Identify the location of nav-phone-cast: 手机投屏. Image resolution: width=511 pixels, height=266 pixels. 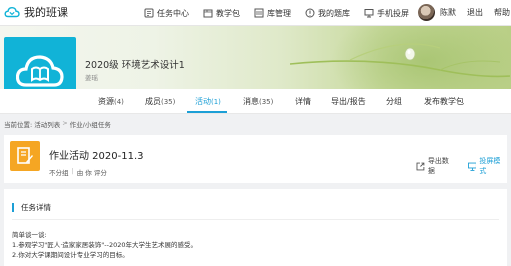
(386, 13).